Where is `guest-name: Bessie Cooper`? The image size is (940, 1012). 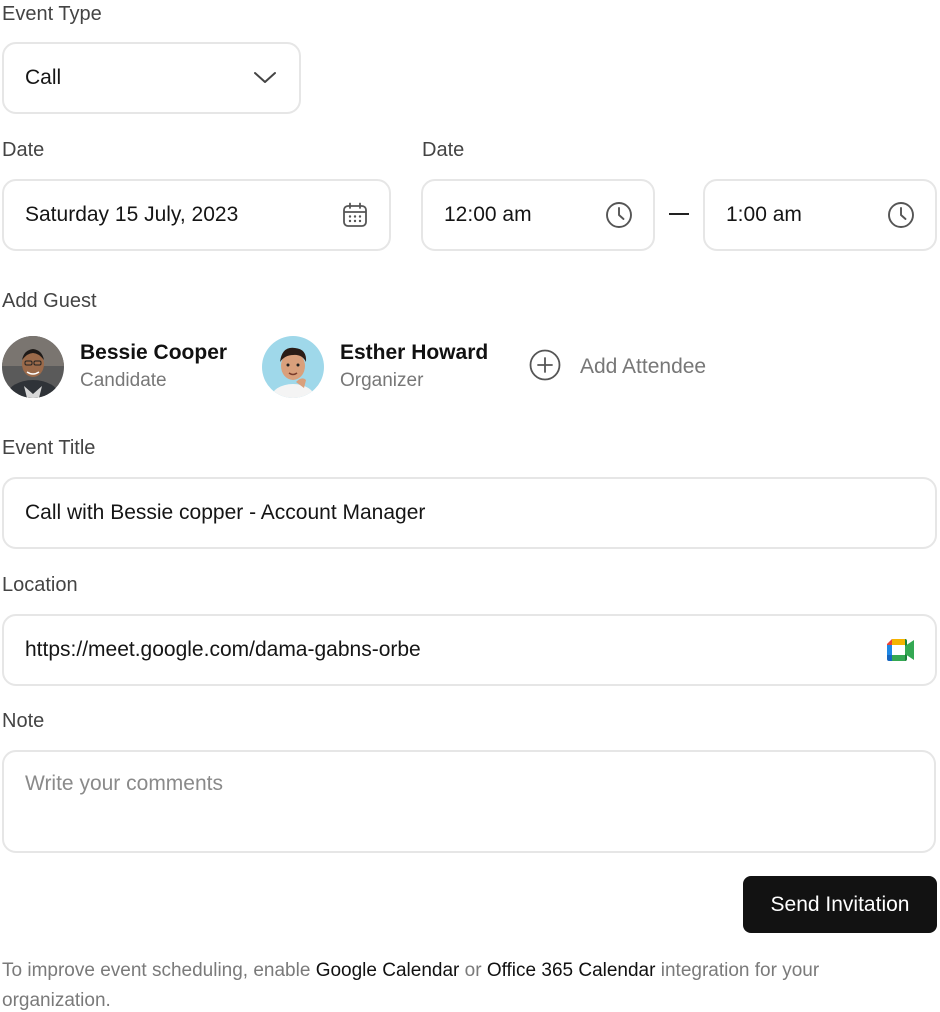
guest-name: Bessie Cooper is located at coordinates (154, 352).